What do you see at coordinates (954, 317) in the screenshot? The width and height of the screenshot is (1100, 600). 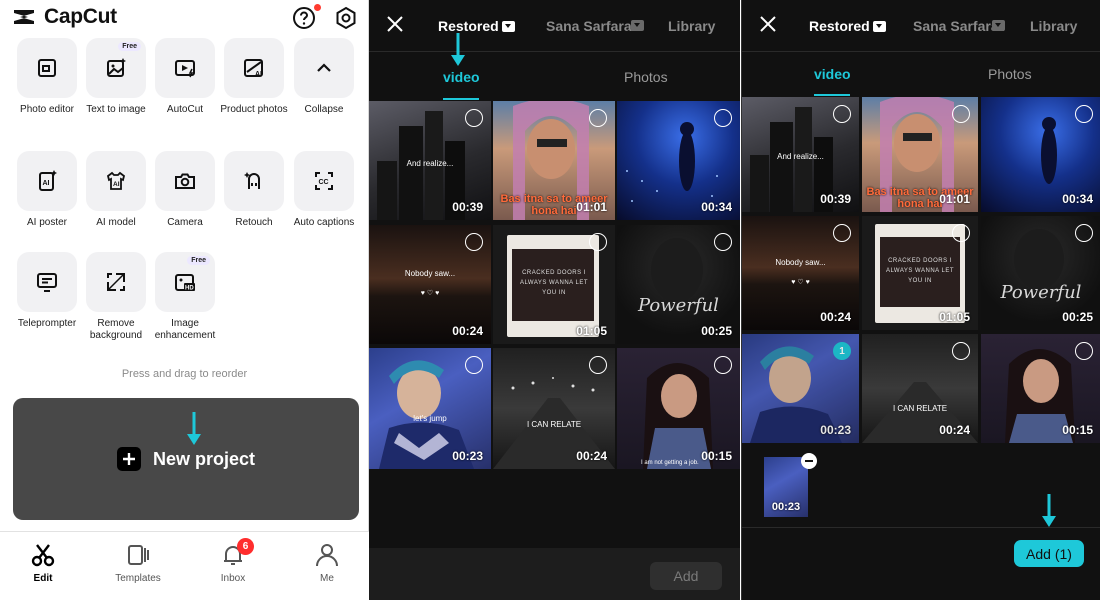 I see `video-duration: 01:05` at bounding box center [954, 317].